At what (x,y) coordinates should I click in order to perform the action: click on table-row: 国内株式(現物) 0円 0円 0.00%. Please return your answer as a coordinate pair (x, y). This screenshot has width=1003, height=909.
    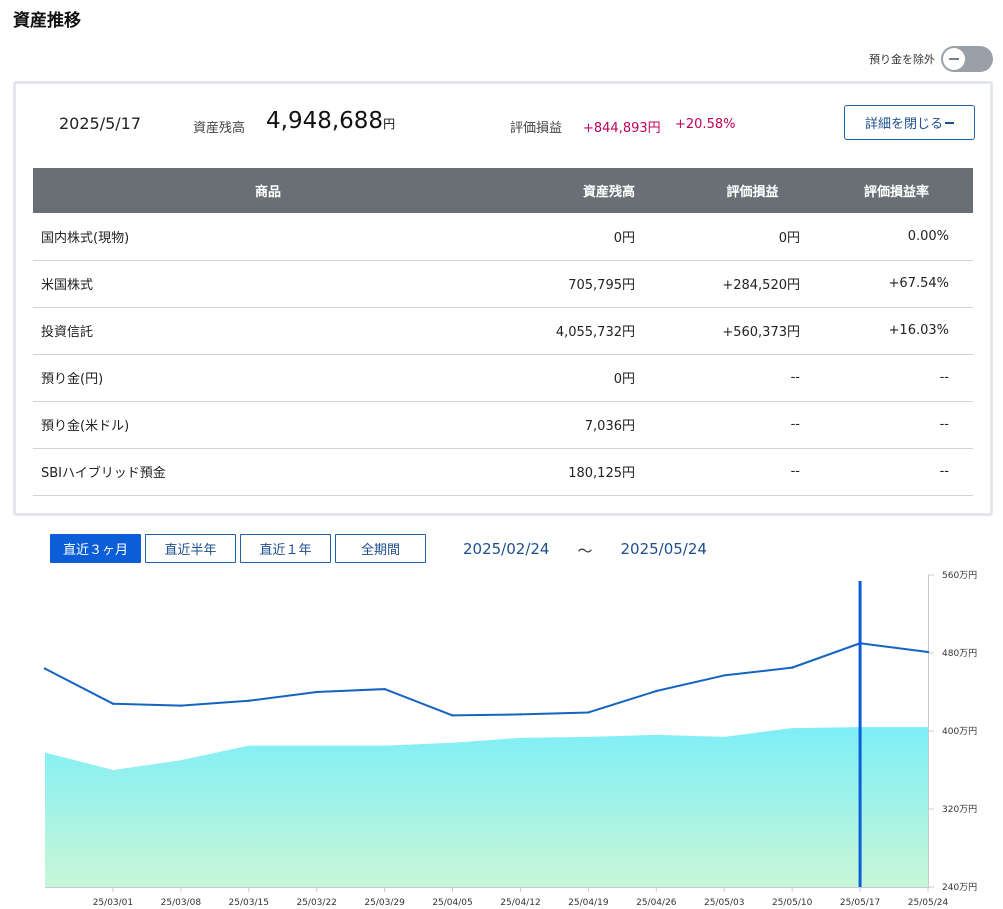
    Looking at the image, I should click on (503, 237).